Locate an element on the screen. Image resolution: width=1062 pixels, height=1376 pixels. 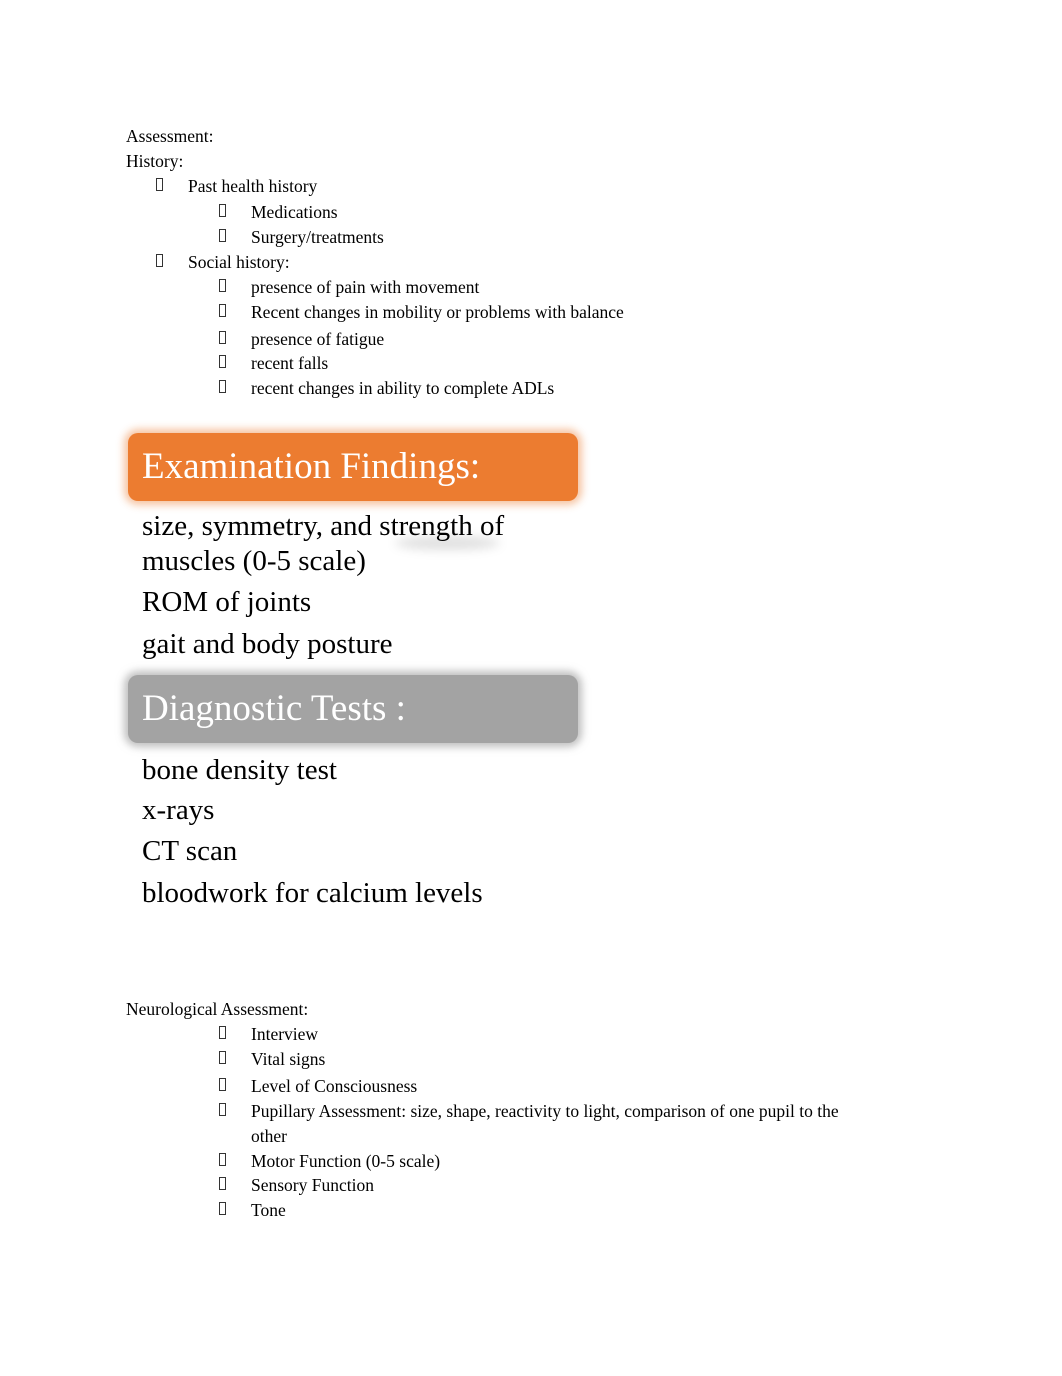
diagnostic-item: bloodwork for calcium levels is located at coordinates (312, 893).